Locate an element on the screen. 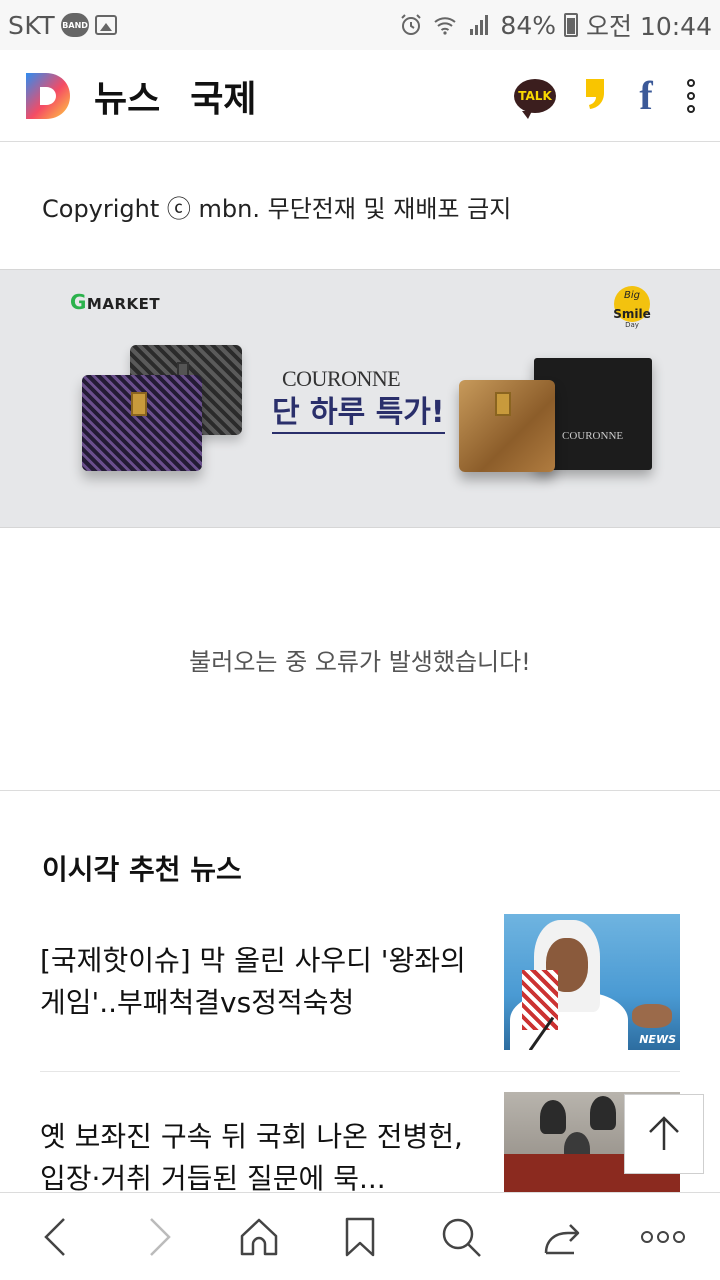 This screenshot has width=720, height=1280. more-icon is located at coordinates (663, 1236).